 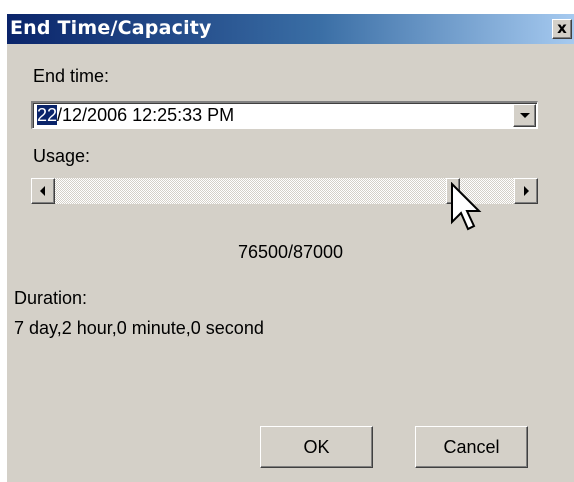 I want to click on scroll-right-button, so click(x=526, y=191).